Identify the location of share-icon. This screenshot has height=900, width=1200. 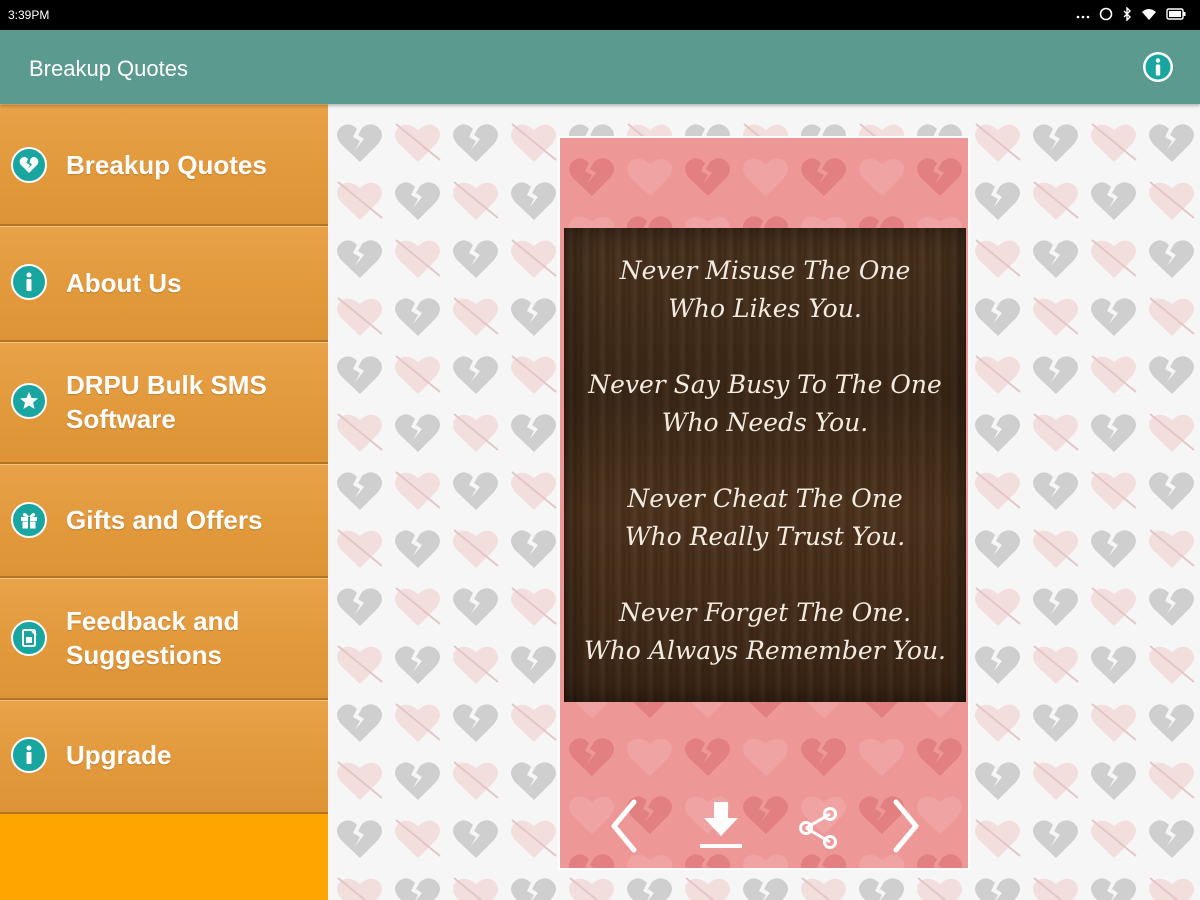
(818, 828).